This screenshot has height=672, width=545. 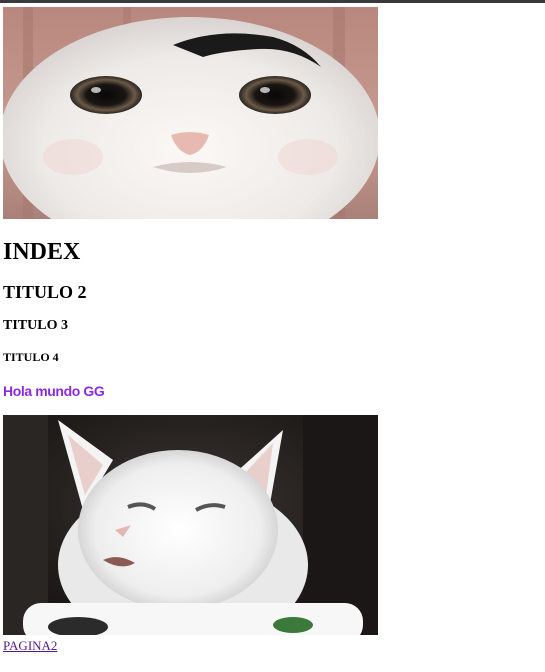 I want to click on window-top-border, so click(x=272, y=1).